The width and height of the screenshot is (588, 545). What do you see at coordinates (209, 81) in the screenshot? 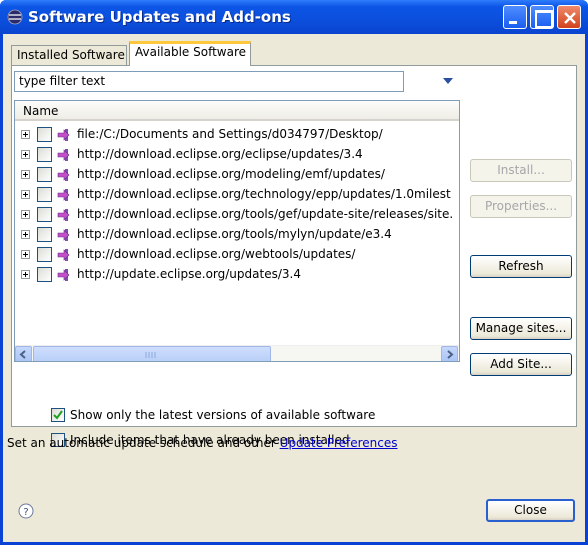
I see `filter-input: type filter text` at bounding box center [209, 81].